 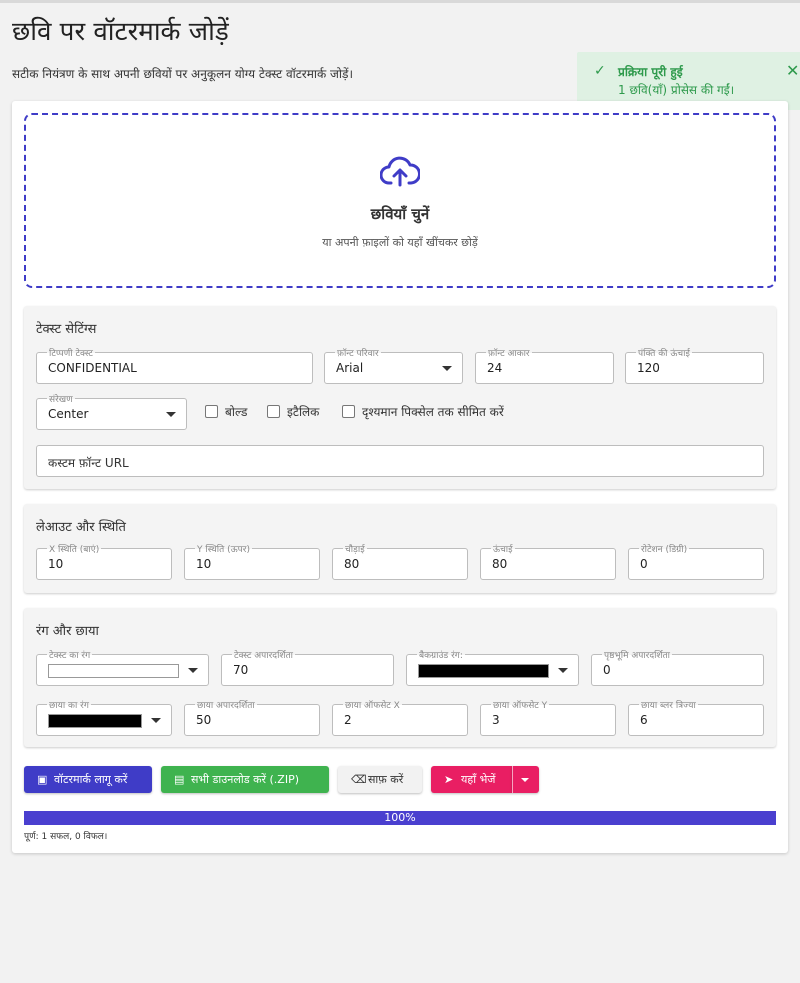 What do you see at coordinates (664, 548) in the screenshot?
I see `field-label: रोटेशन (डिग्री)` at bounding box center [664, 548].